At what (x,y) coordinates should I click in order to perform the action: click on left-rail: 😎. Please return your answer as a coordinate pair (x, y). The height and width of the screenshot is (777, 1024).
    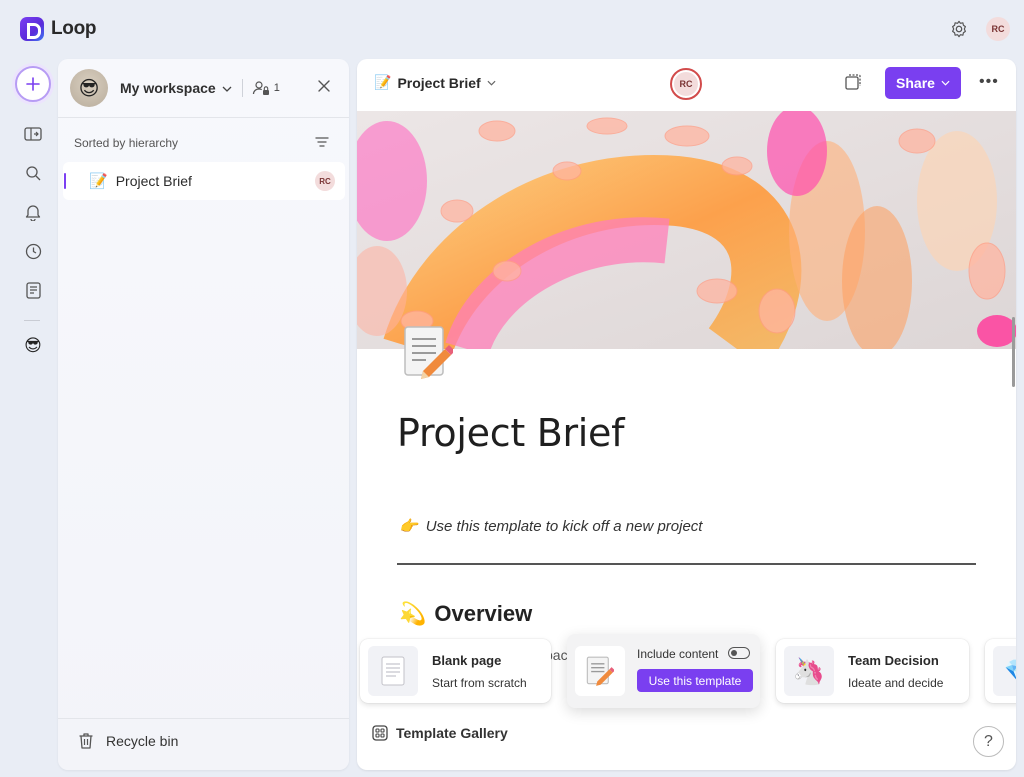
    Looking at the image, I should click on (32, 417).